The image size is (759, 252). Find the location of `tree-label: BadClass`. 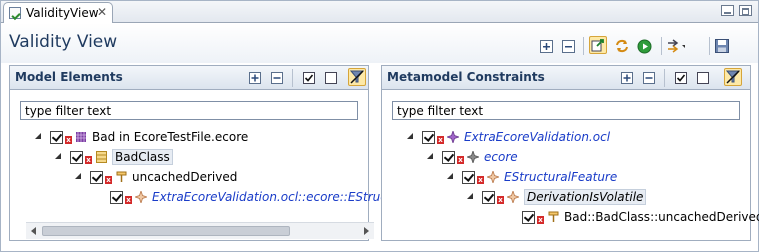

tree-label: BadClass is located at coordinates (142, 157).